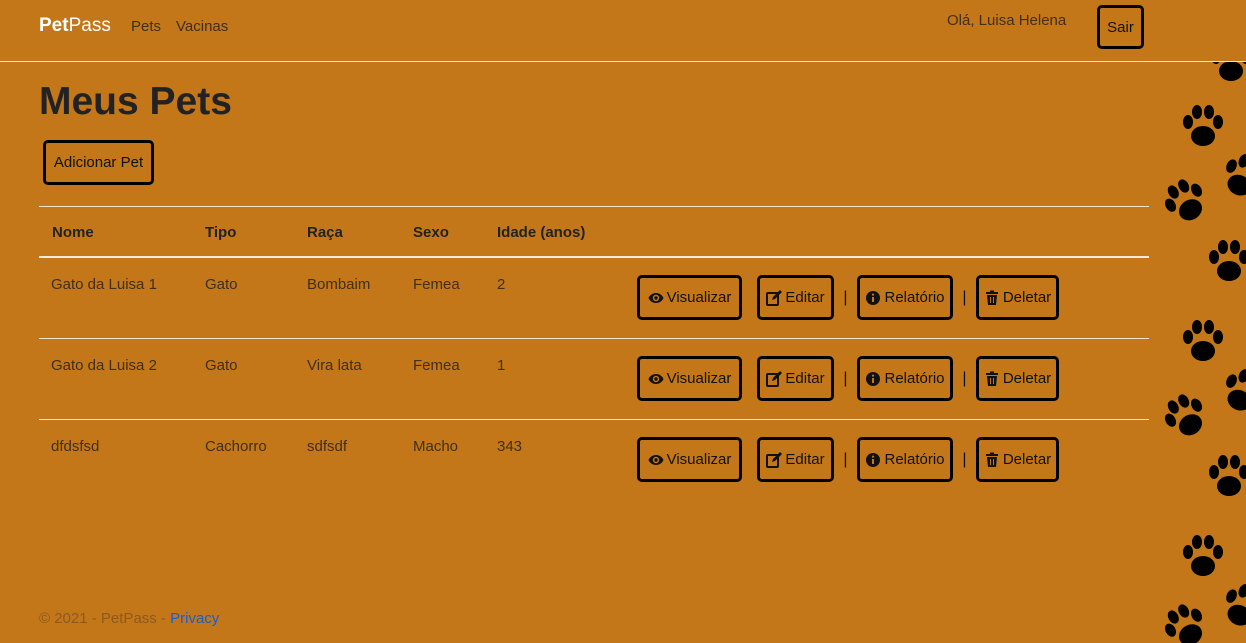  Describe the element at coordinates (436, 446) in the screenshot. I see `cell-sexo: Macho` at that location.